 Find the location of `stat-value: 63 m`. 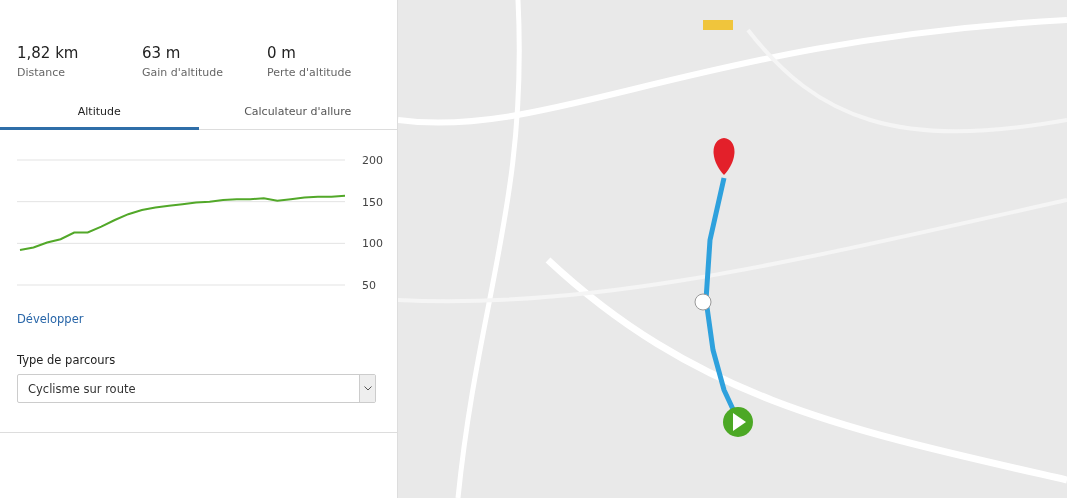

stat-value: 63 m is located at coordinates (162, 53).